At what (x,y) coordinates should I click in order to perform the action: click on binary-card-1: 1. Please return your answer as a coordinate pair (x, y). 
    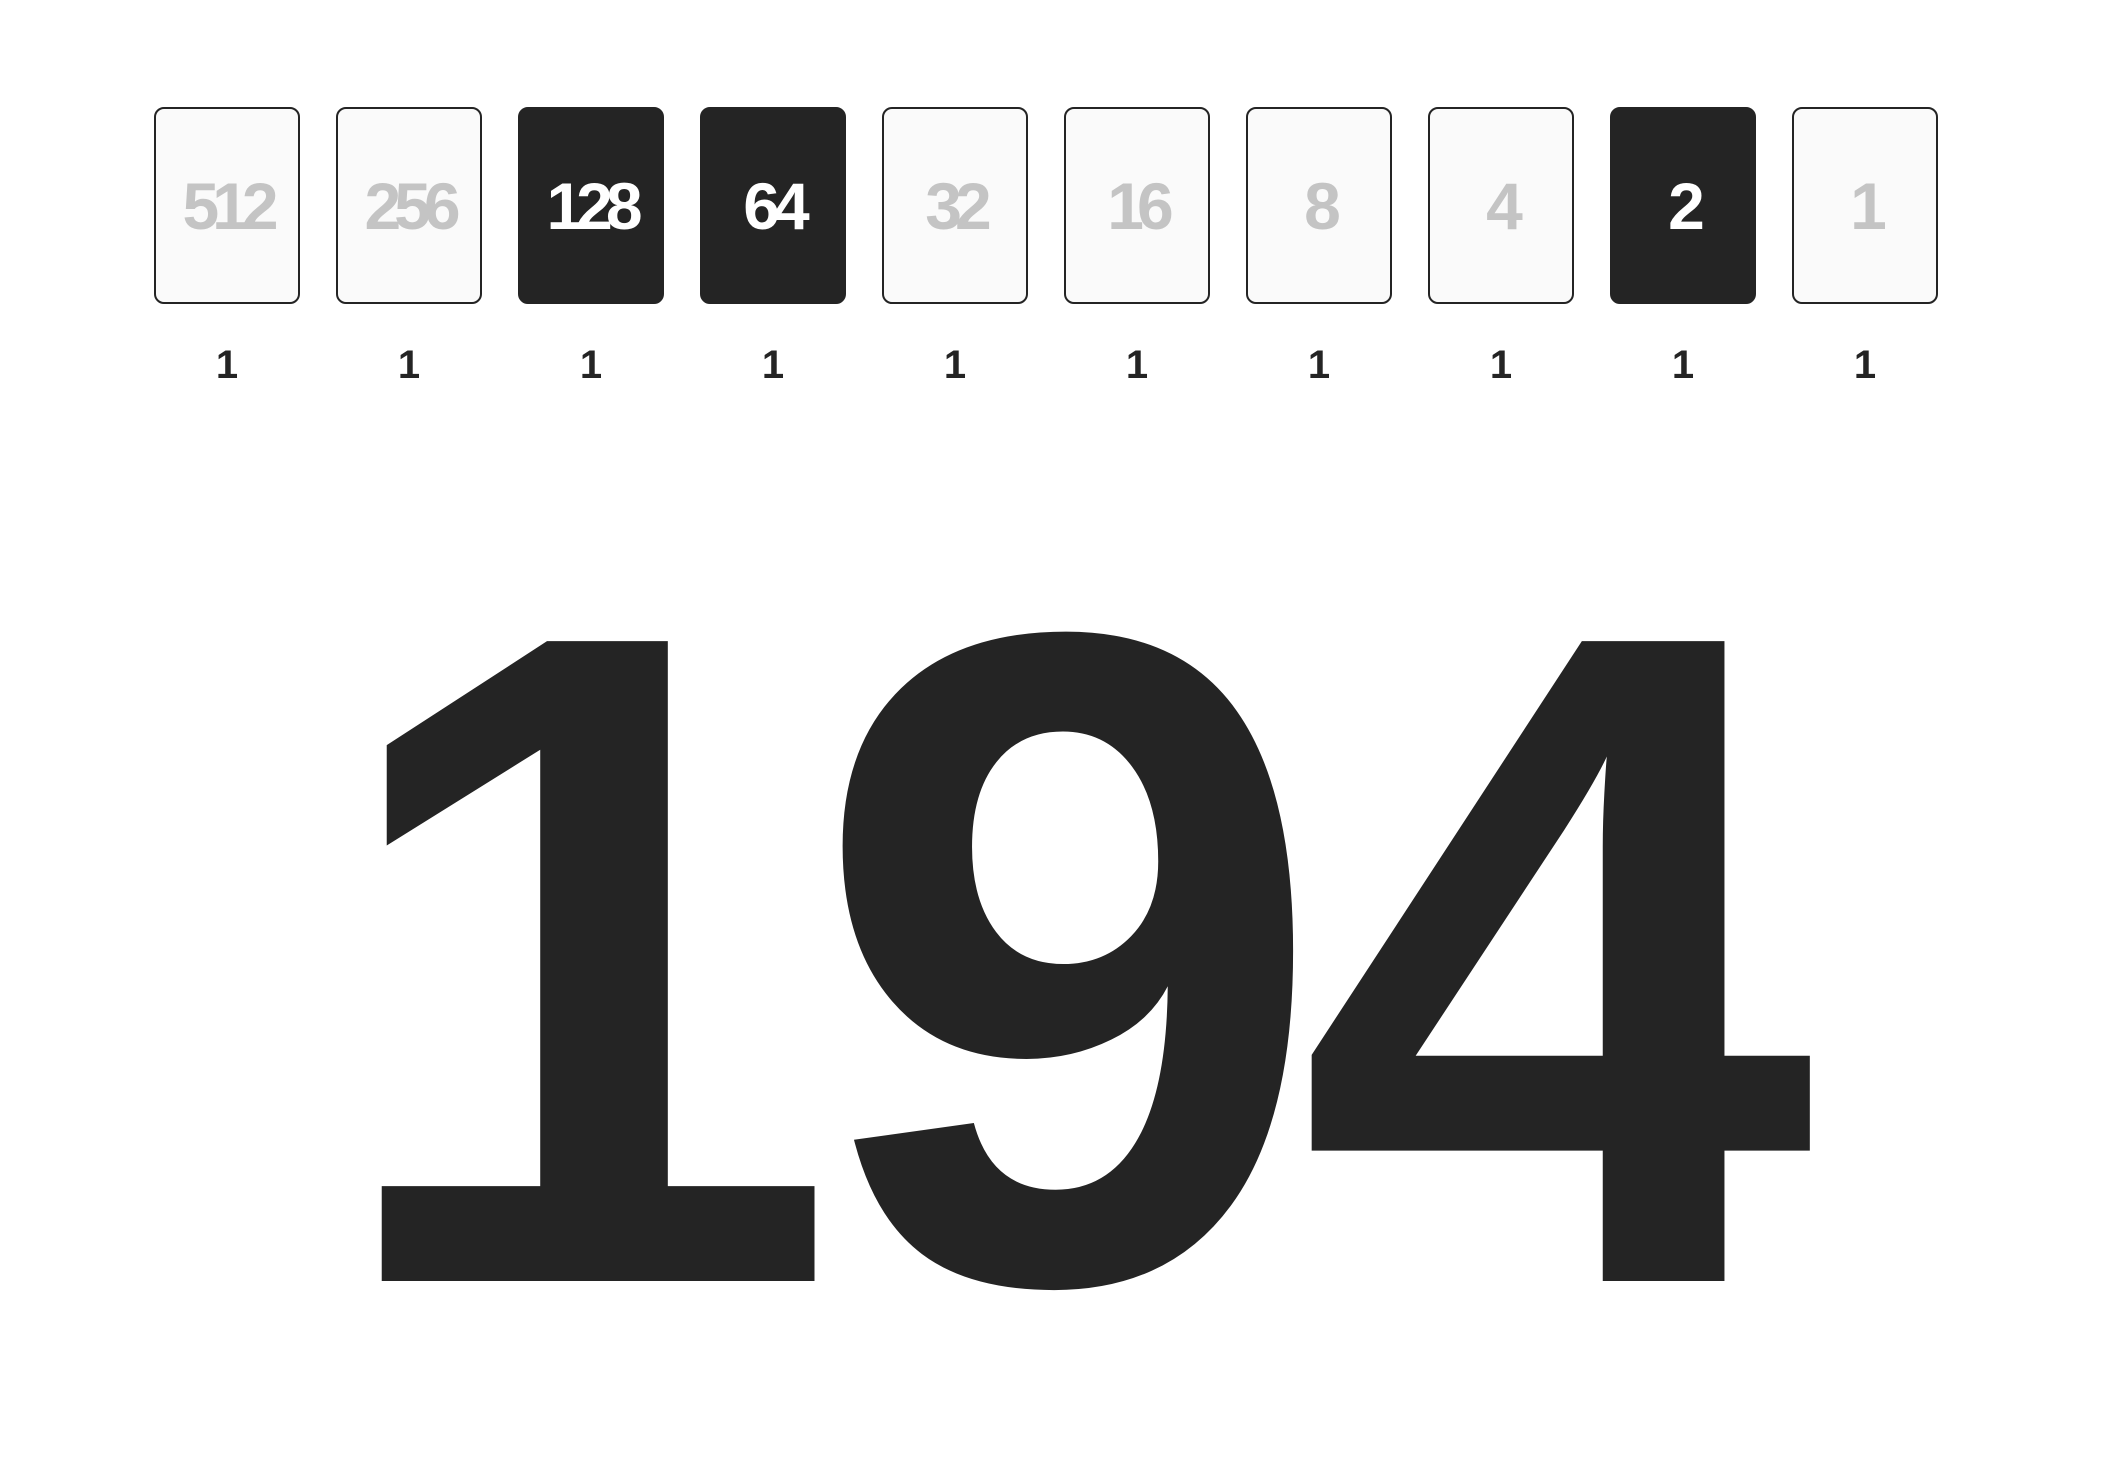
    Looking at the image, I should click on (1865, 205).